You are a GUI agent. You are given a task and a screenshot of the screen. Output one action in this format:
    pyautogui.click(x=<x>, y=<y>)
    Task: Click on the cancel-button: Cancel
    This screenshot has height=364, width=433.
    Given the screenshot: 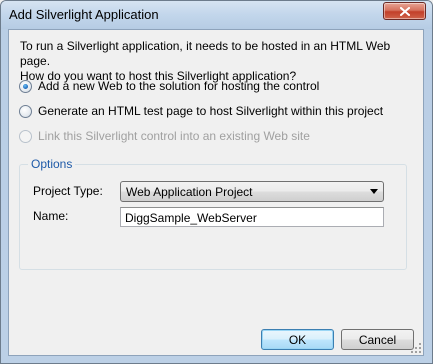 What is the action you would take?
    pyautogui.click(x=377, y=339)
    